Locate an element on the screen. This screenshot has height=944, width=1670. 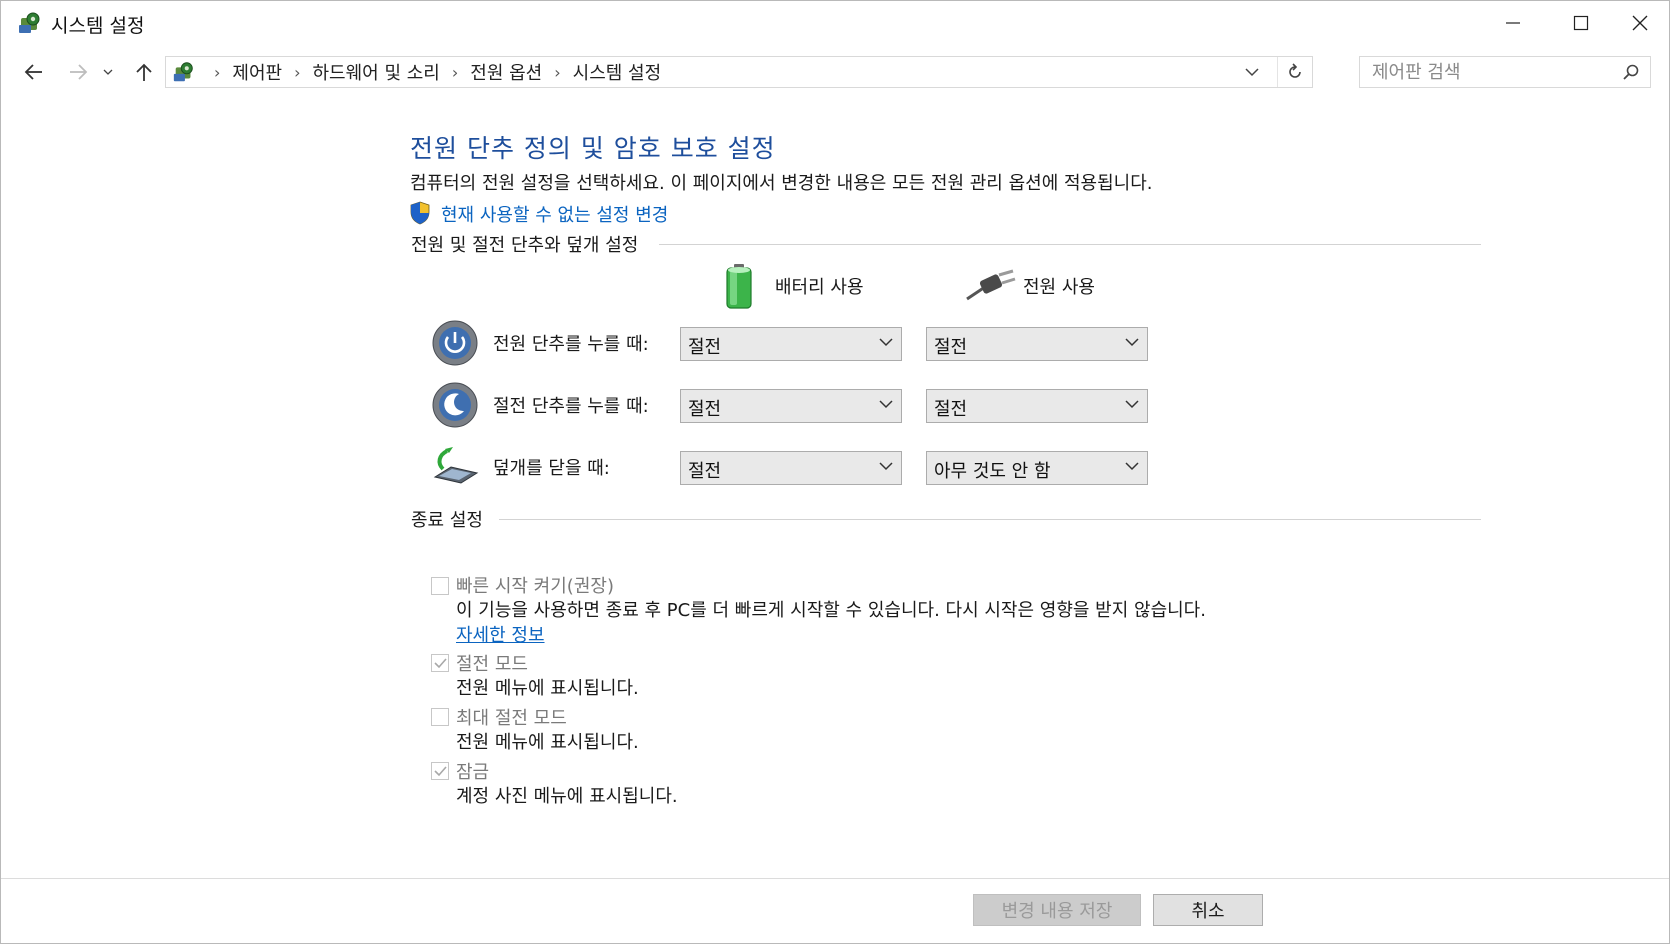
power-button-icon is located at coordinates (455, 343).